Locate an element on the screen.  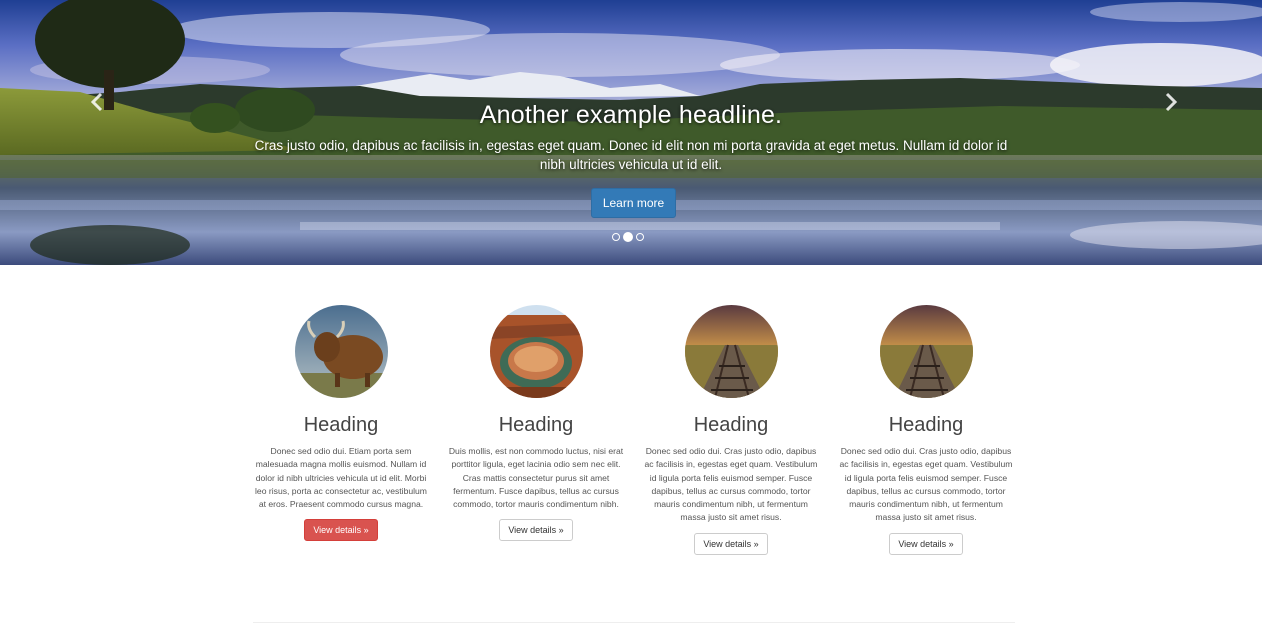
highland-cow-photo is located at coordinates (341, 351).